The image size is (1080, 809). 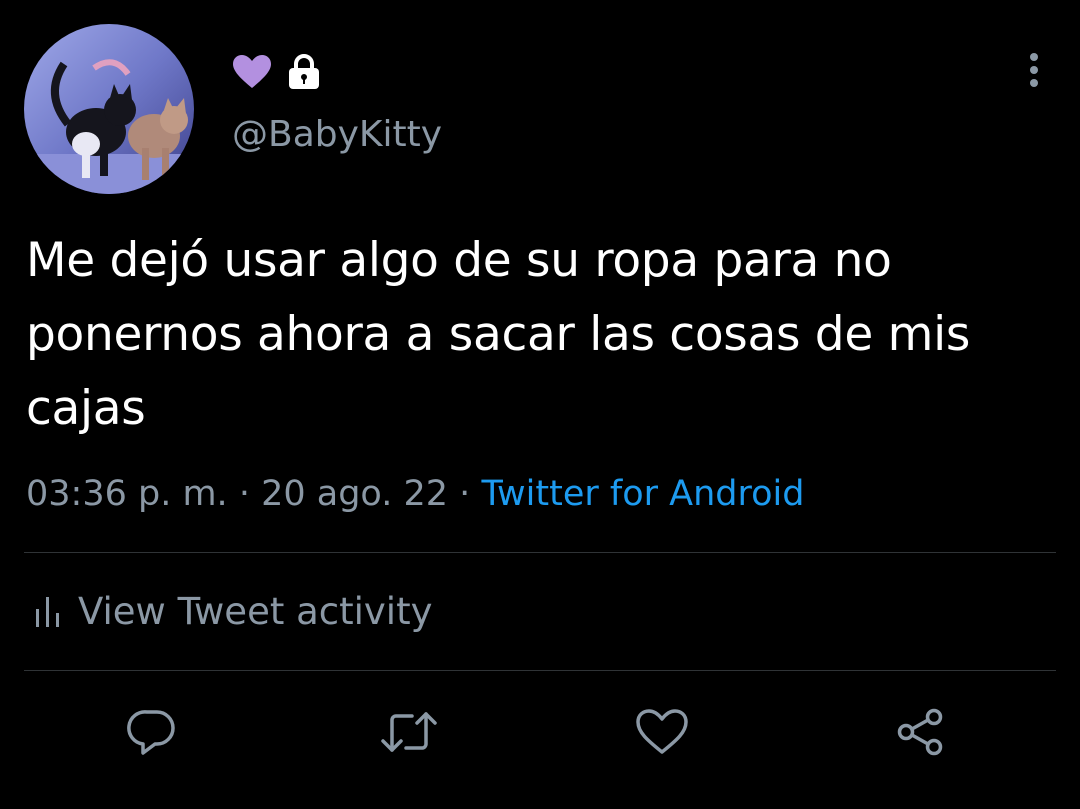 What do you see at coordinates (255, 611) in the screenshot?
I see `view-tweet-activity-label: View Tweet activity` at bounding box center [255, 611].